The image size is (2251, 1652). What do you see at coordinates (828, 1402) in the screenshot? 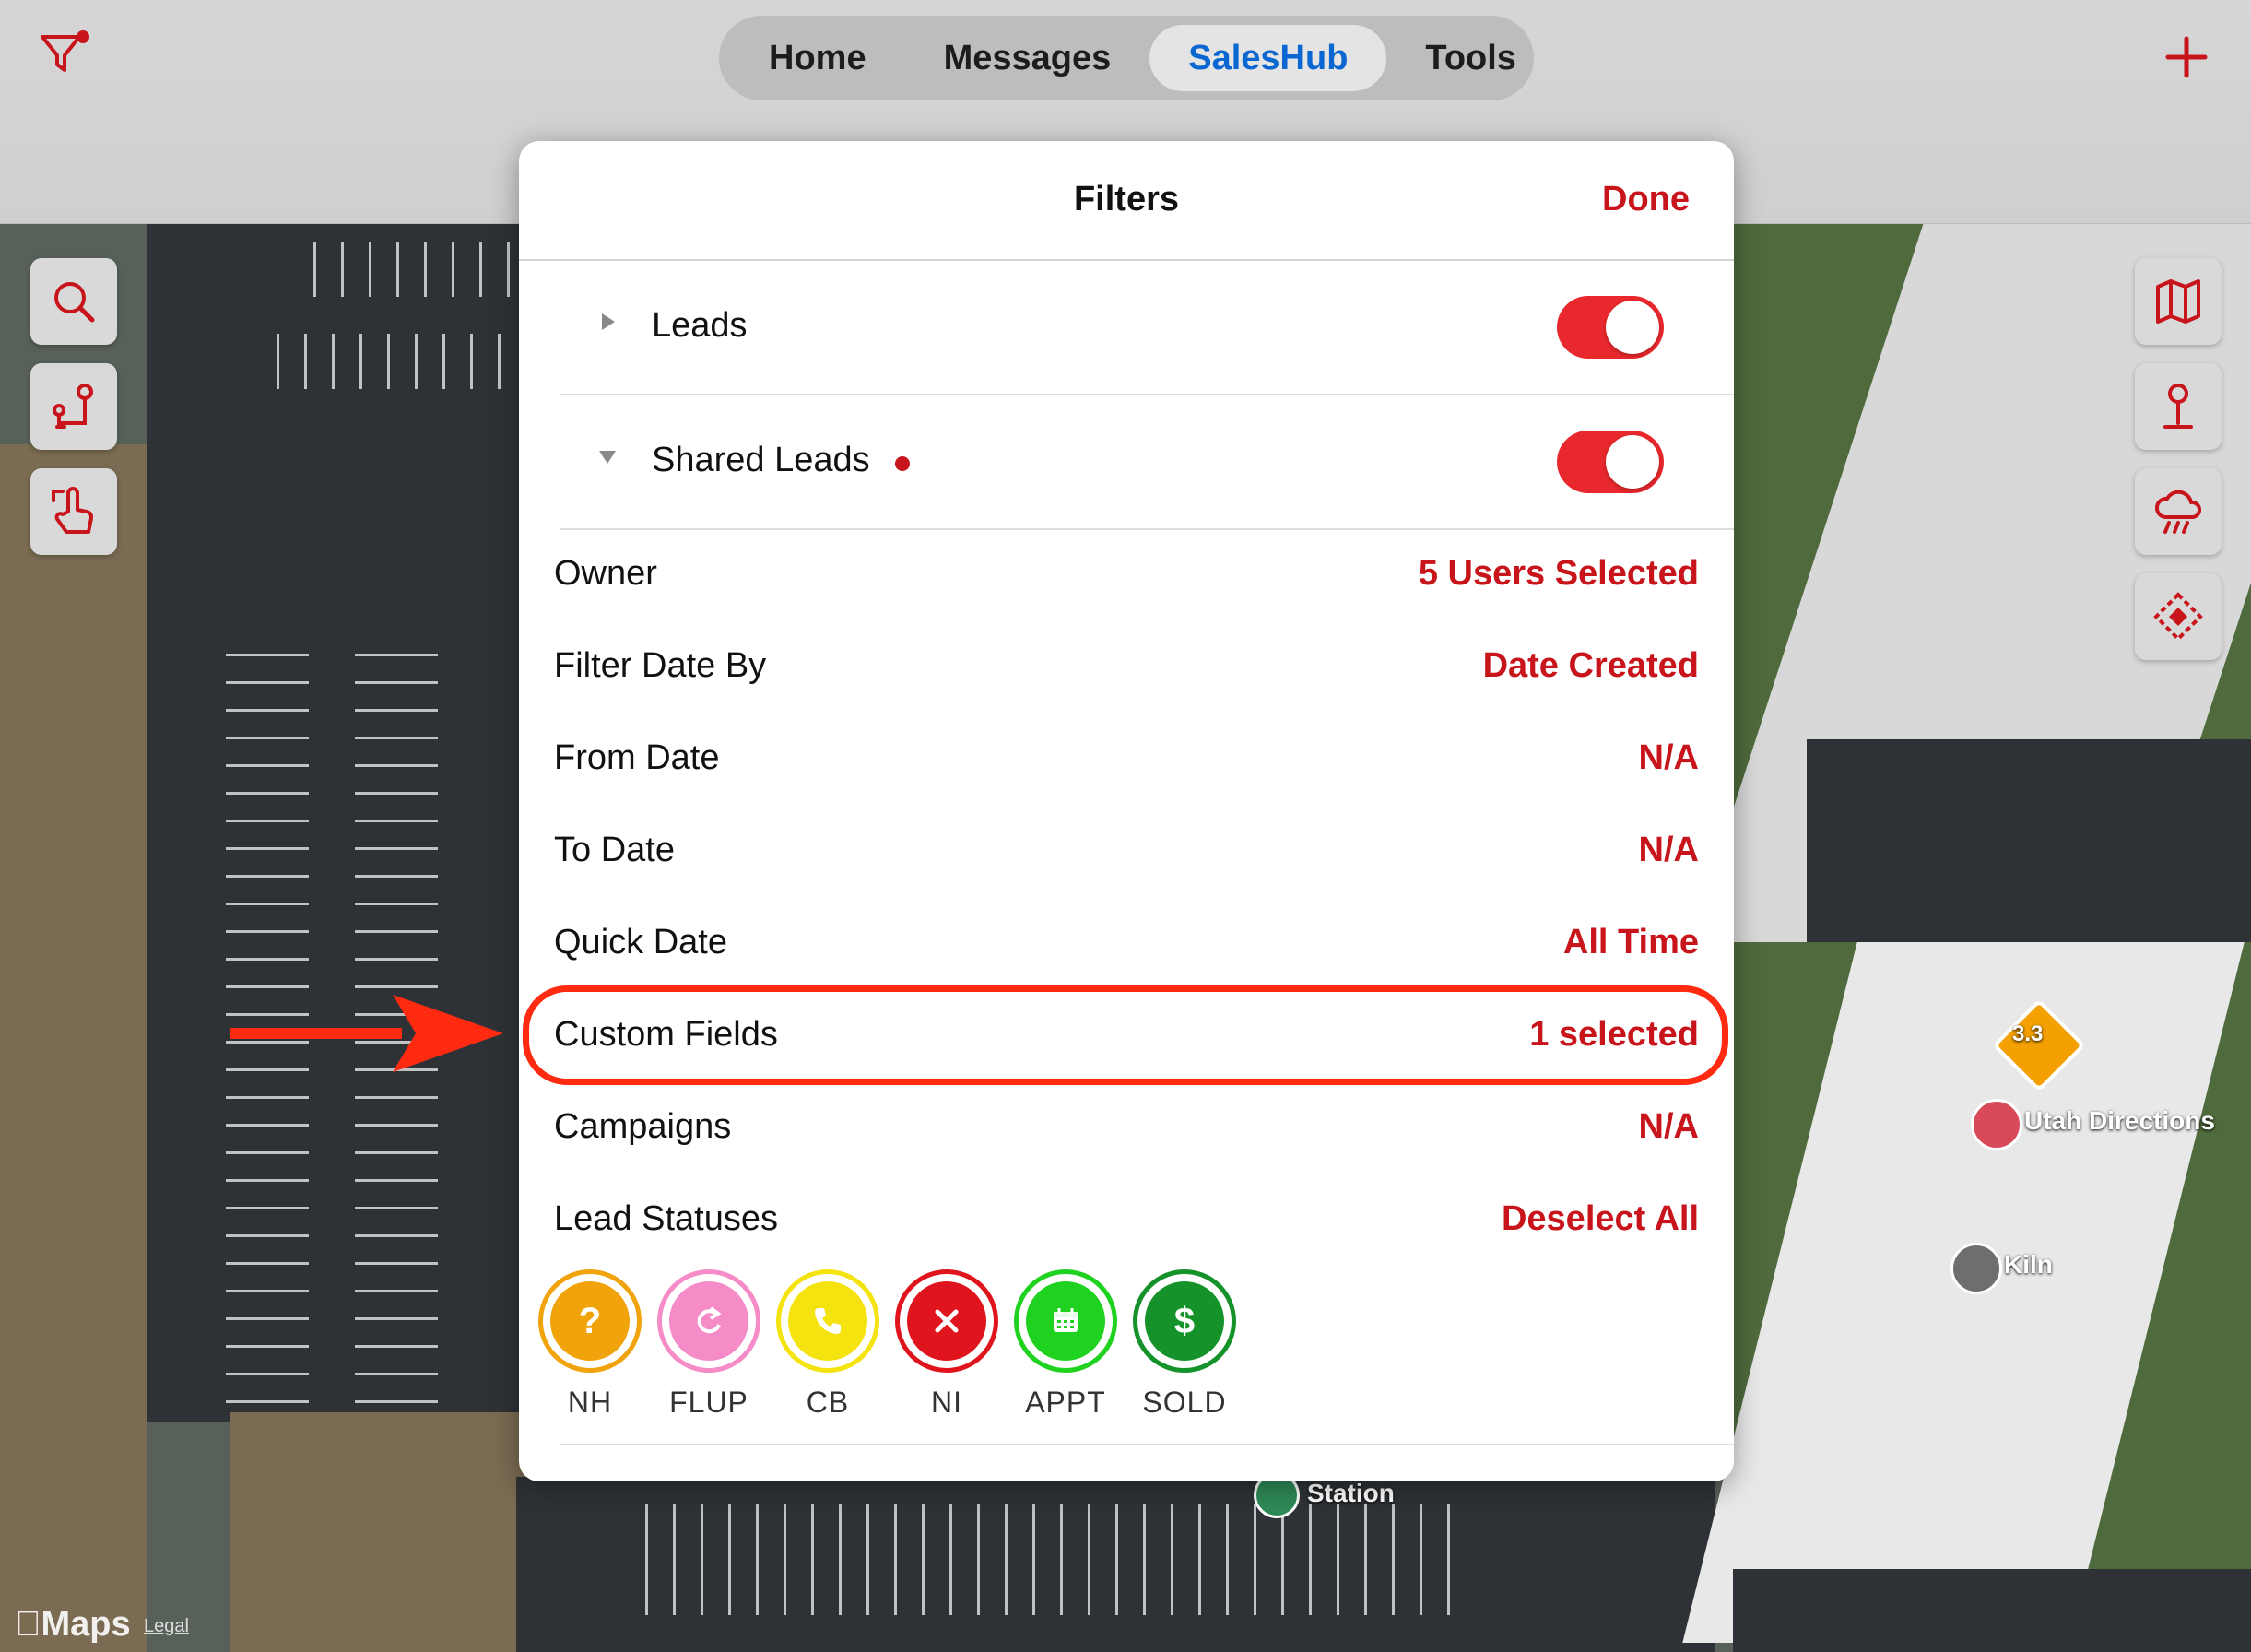
I see `status-code: CB` at bounding box center [828, 1402].